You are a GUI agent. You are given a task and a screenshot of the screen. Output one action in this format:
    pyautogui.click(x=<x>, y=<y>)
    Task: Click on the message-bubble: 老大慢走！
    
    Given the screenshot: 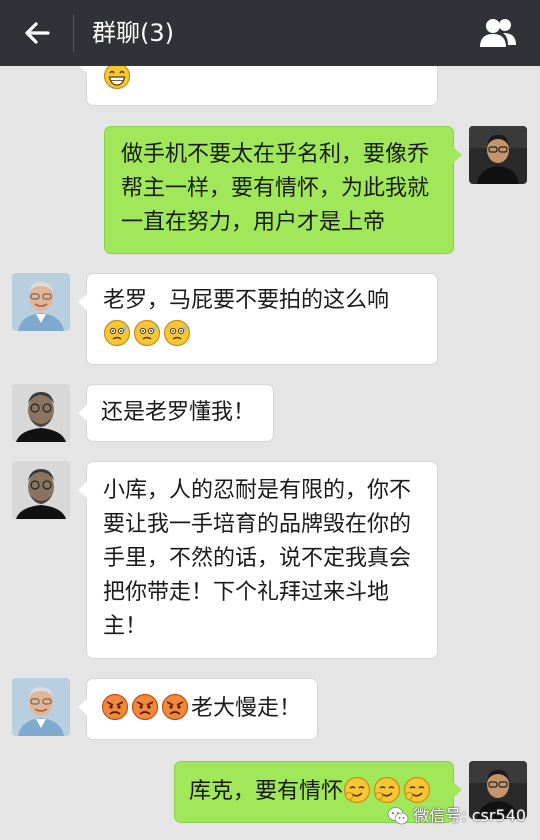 What is the action you would take?
    pyautogui.click(x=198, y=709)
    